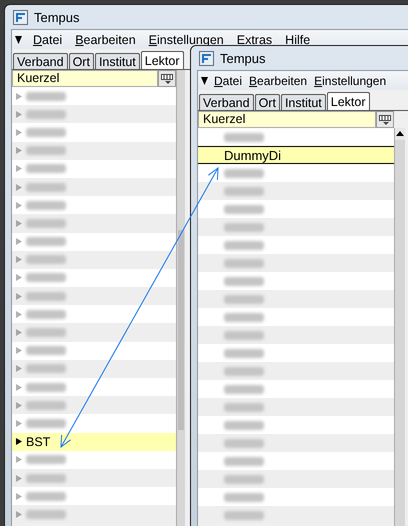 Image resolution: width=408 pixels, height=526 pixels. What do you see at coordinates (94, 441) in the screenshot?
I see `list-row: BST` at bounding box center [94, 441].